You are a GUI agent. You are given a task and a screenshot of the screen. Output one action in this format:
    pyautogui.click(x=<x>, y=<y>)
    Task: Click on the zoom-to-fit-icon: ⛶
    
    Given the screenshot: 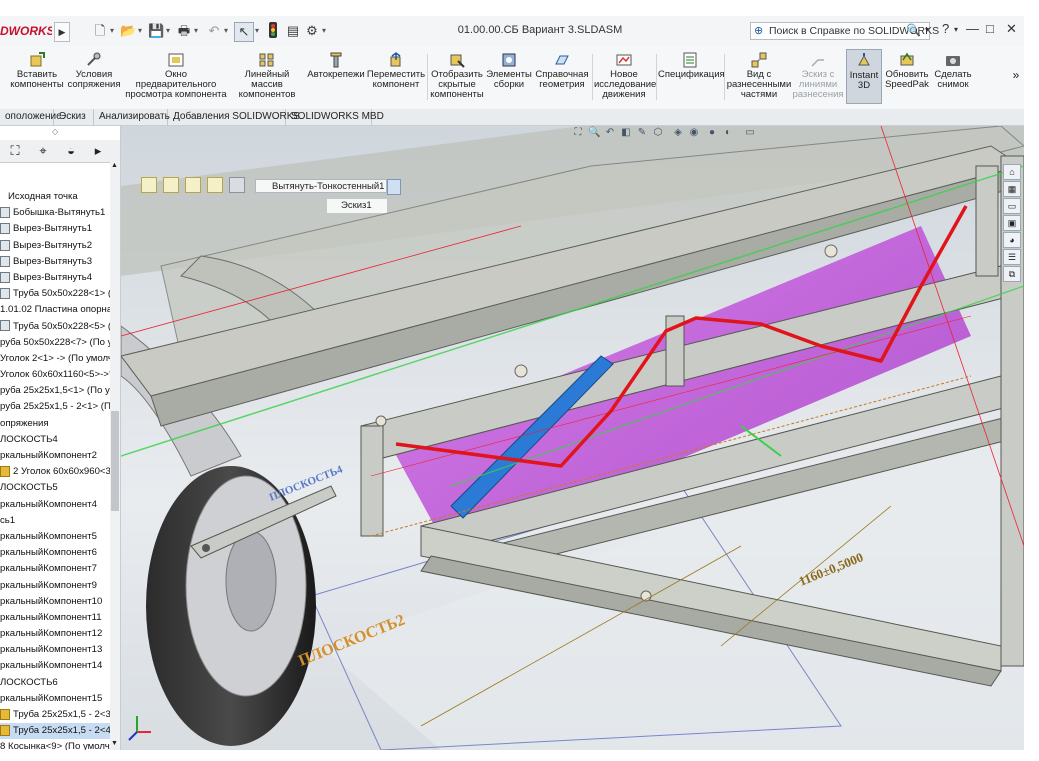 What is the action you would take?
    pyautogui.click(x=578, y=133)
    